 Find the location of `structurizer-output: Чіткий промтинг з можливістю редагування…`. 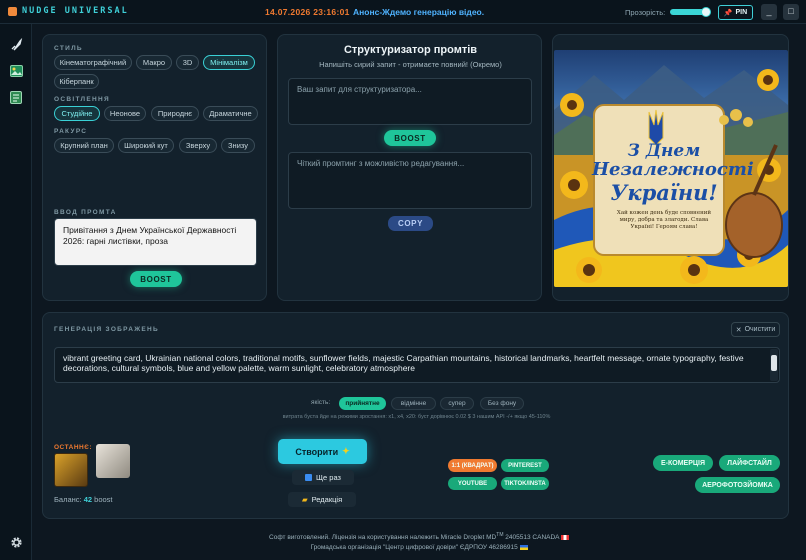

structurizer-output: Чіткий промтинг з можливістю редагування… is located at coordinates (410, 180).